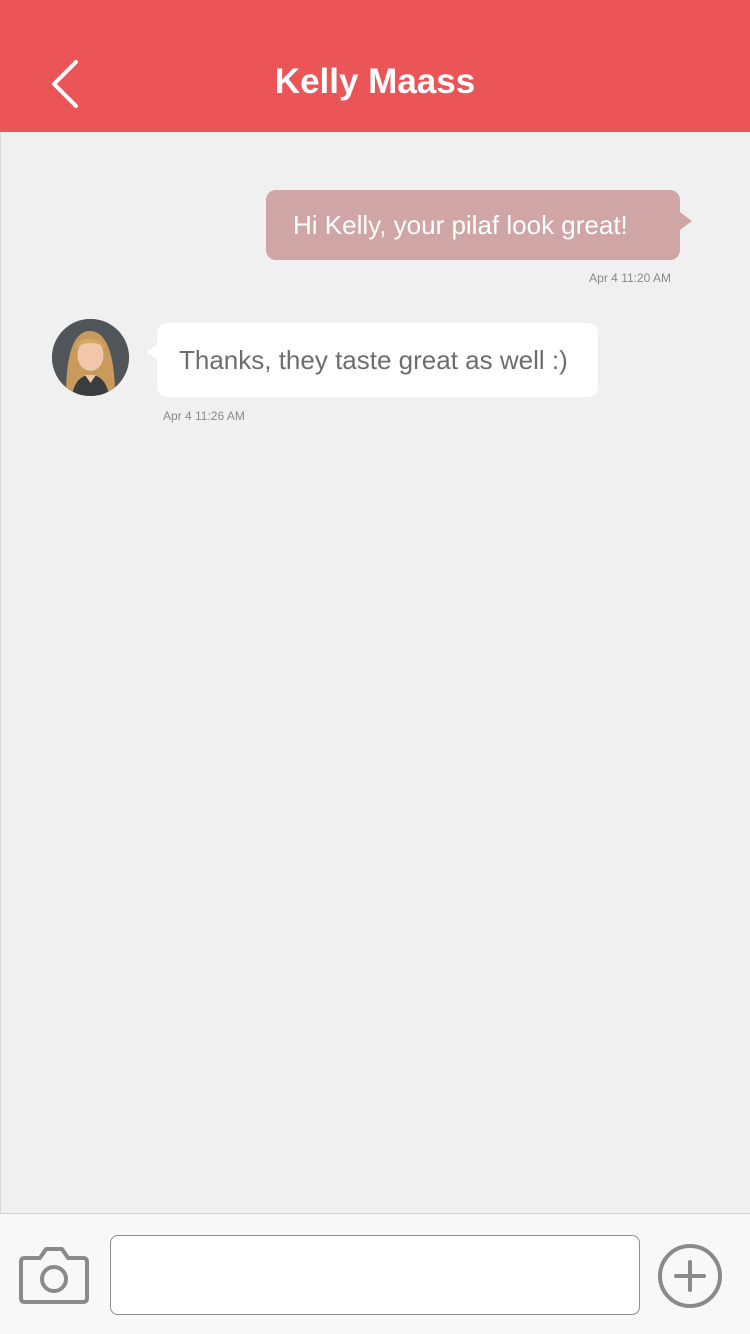  Describe the element at coordinates (204, 416) in the screenshot. I see `message-timestamp: Apr 4 11:26 AM` at that location.